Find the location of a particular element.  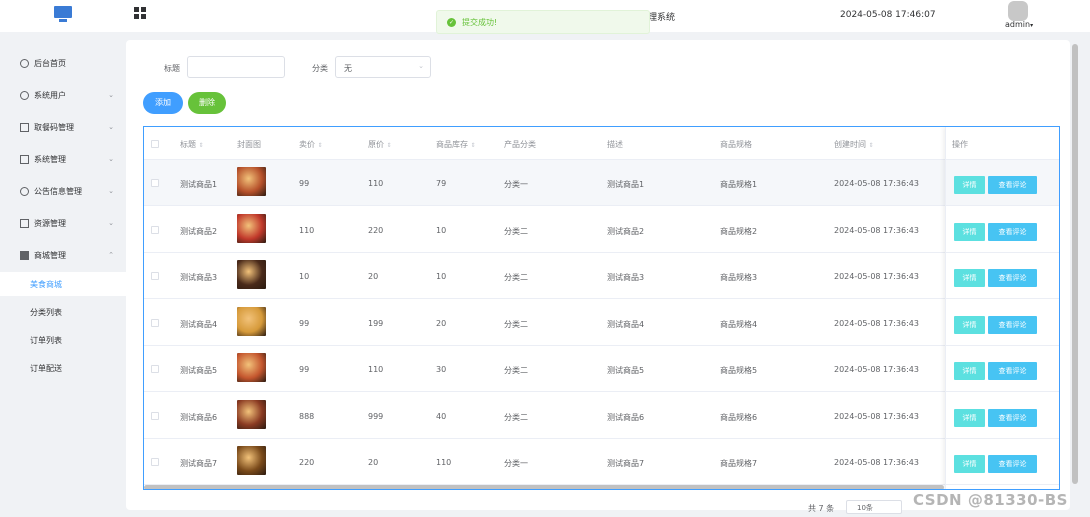

cell-description: 测试商品2 is located at coordinates (626, 231).